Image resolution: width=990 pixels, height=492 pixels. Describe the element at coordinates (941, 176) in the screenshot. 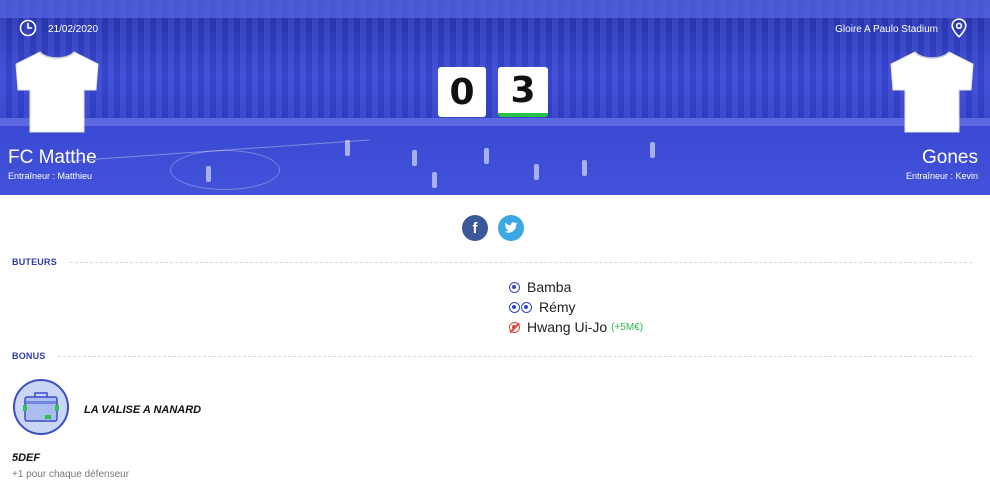

I see `away-coach: Entraîneur : Kevin` at that location.